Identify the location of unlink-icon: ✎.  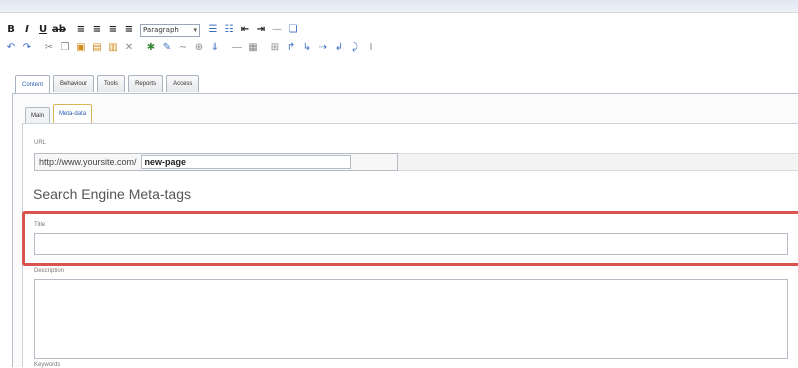
(167, 48).